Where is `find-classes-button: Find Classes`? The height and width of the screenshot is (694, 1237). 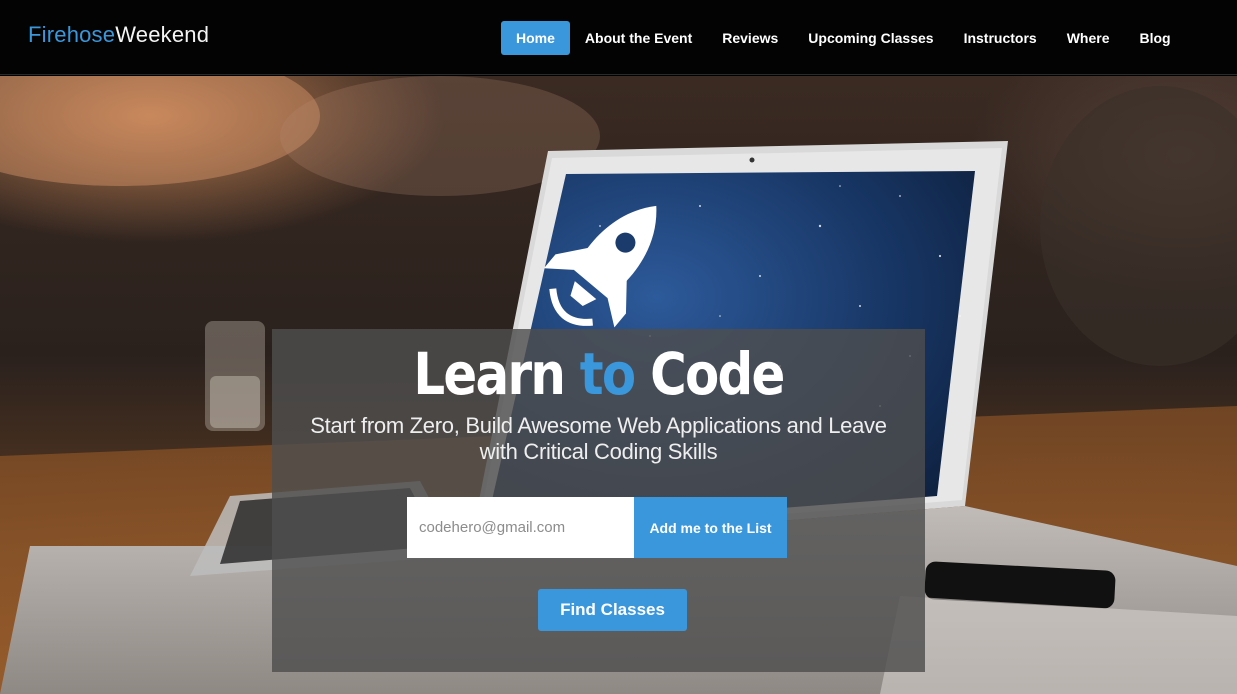
find-classes-button: Find Classes is located at coordinates (612, 610).